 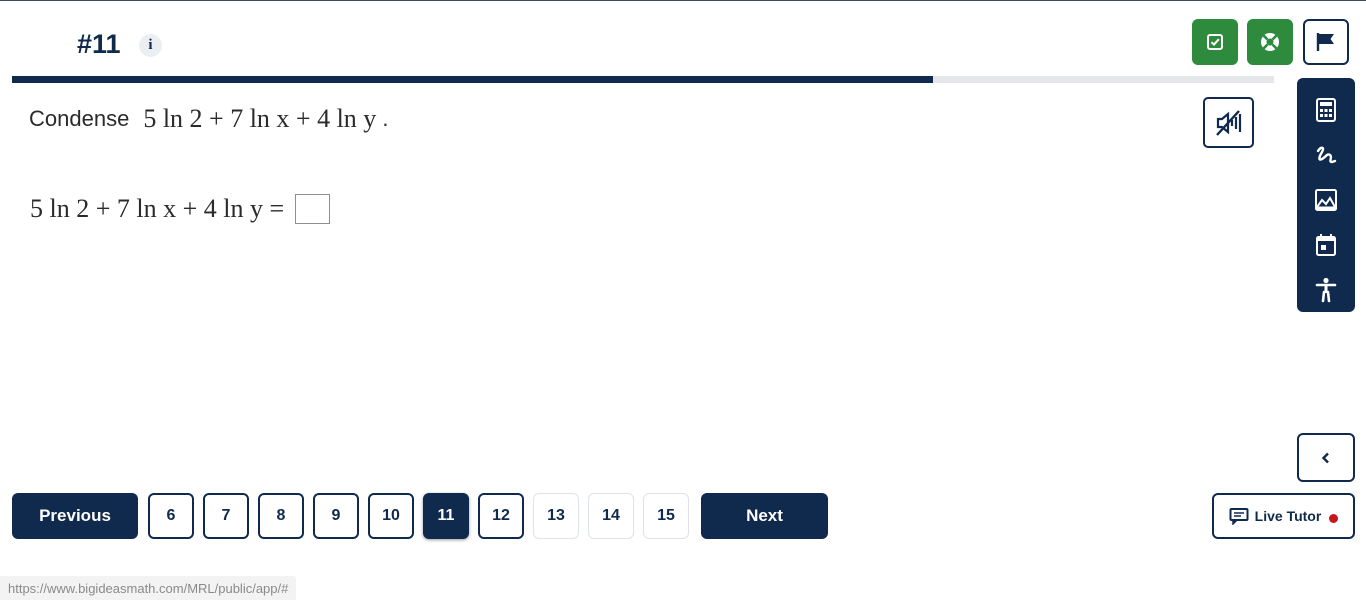 What do you see at coordinates (260, 118) in the screenshot?
I see `expression: 5 ln 2 + 7 ln x + 4 ln y` at bounding box center [260, 118].